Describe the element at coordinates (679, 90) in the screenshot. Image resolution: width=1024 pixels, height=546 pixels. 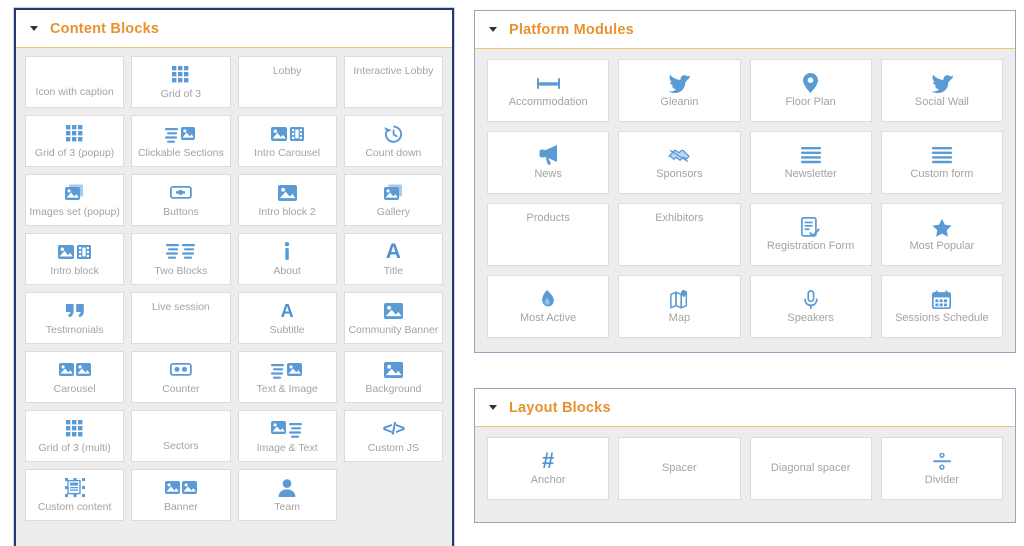
I see `block-tile: Gleanin` at that location.